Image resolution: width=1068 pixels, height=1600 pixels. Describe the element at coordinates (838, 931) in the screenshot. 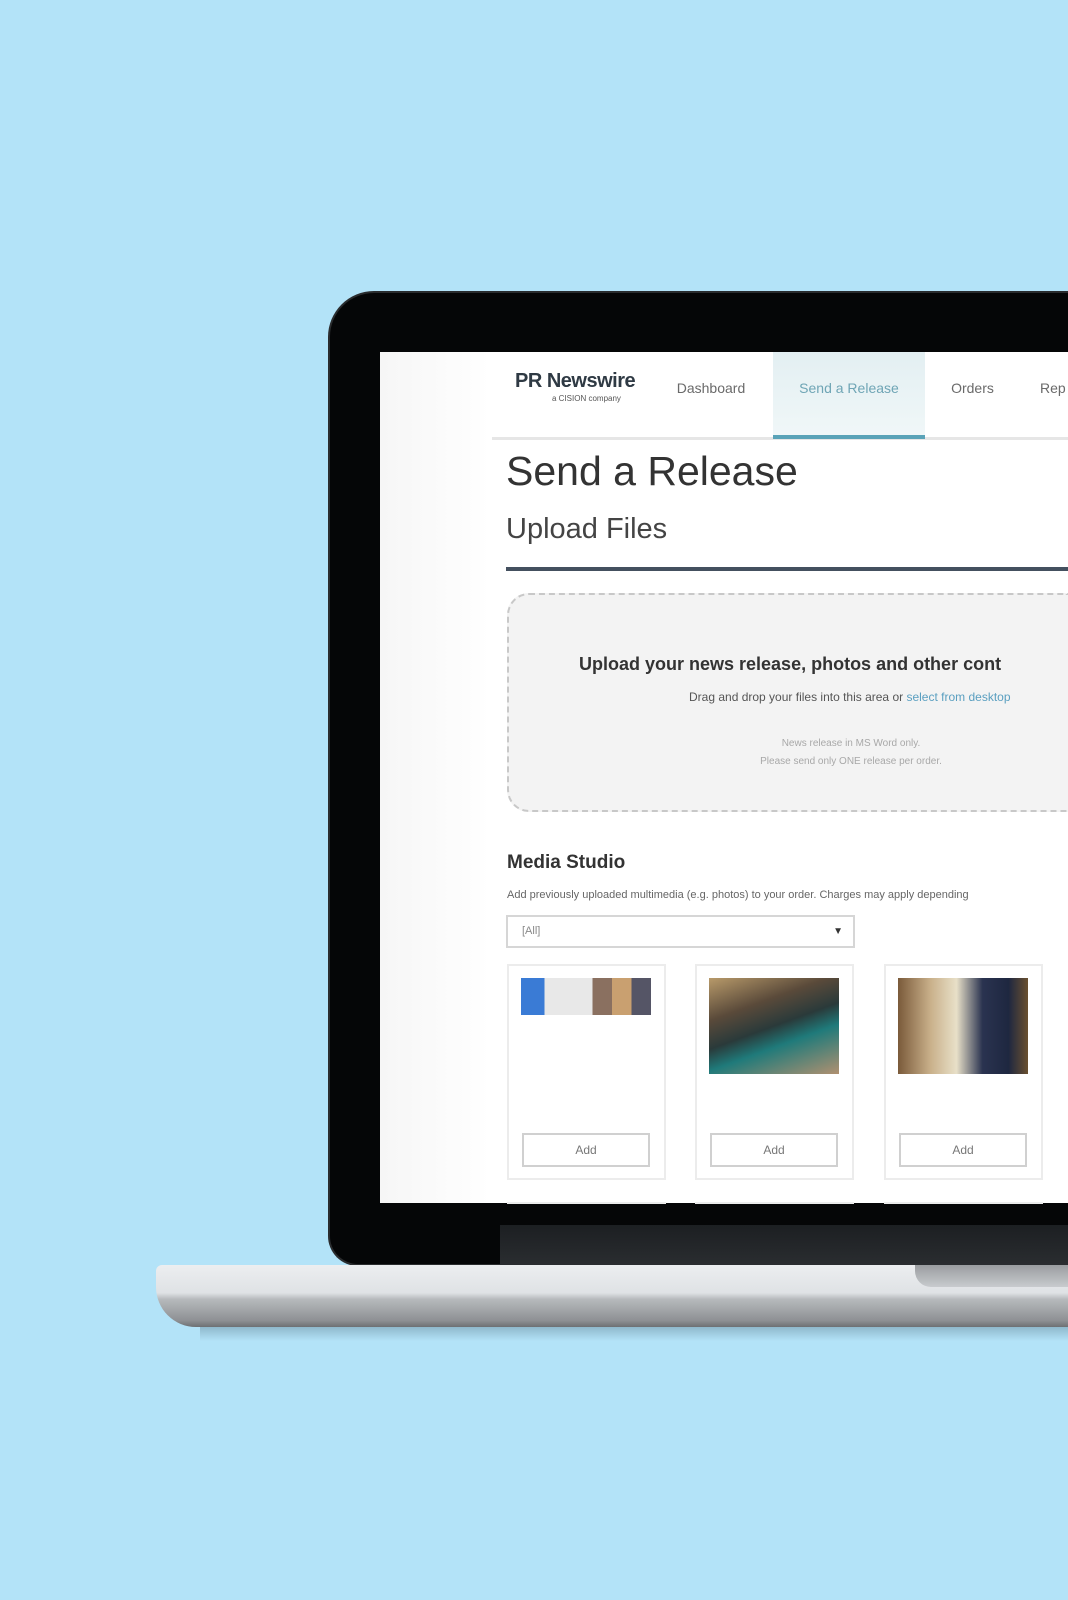

I see `dropdown-arrow-icon: ▼` at that location.